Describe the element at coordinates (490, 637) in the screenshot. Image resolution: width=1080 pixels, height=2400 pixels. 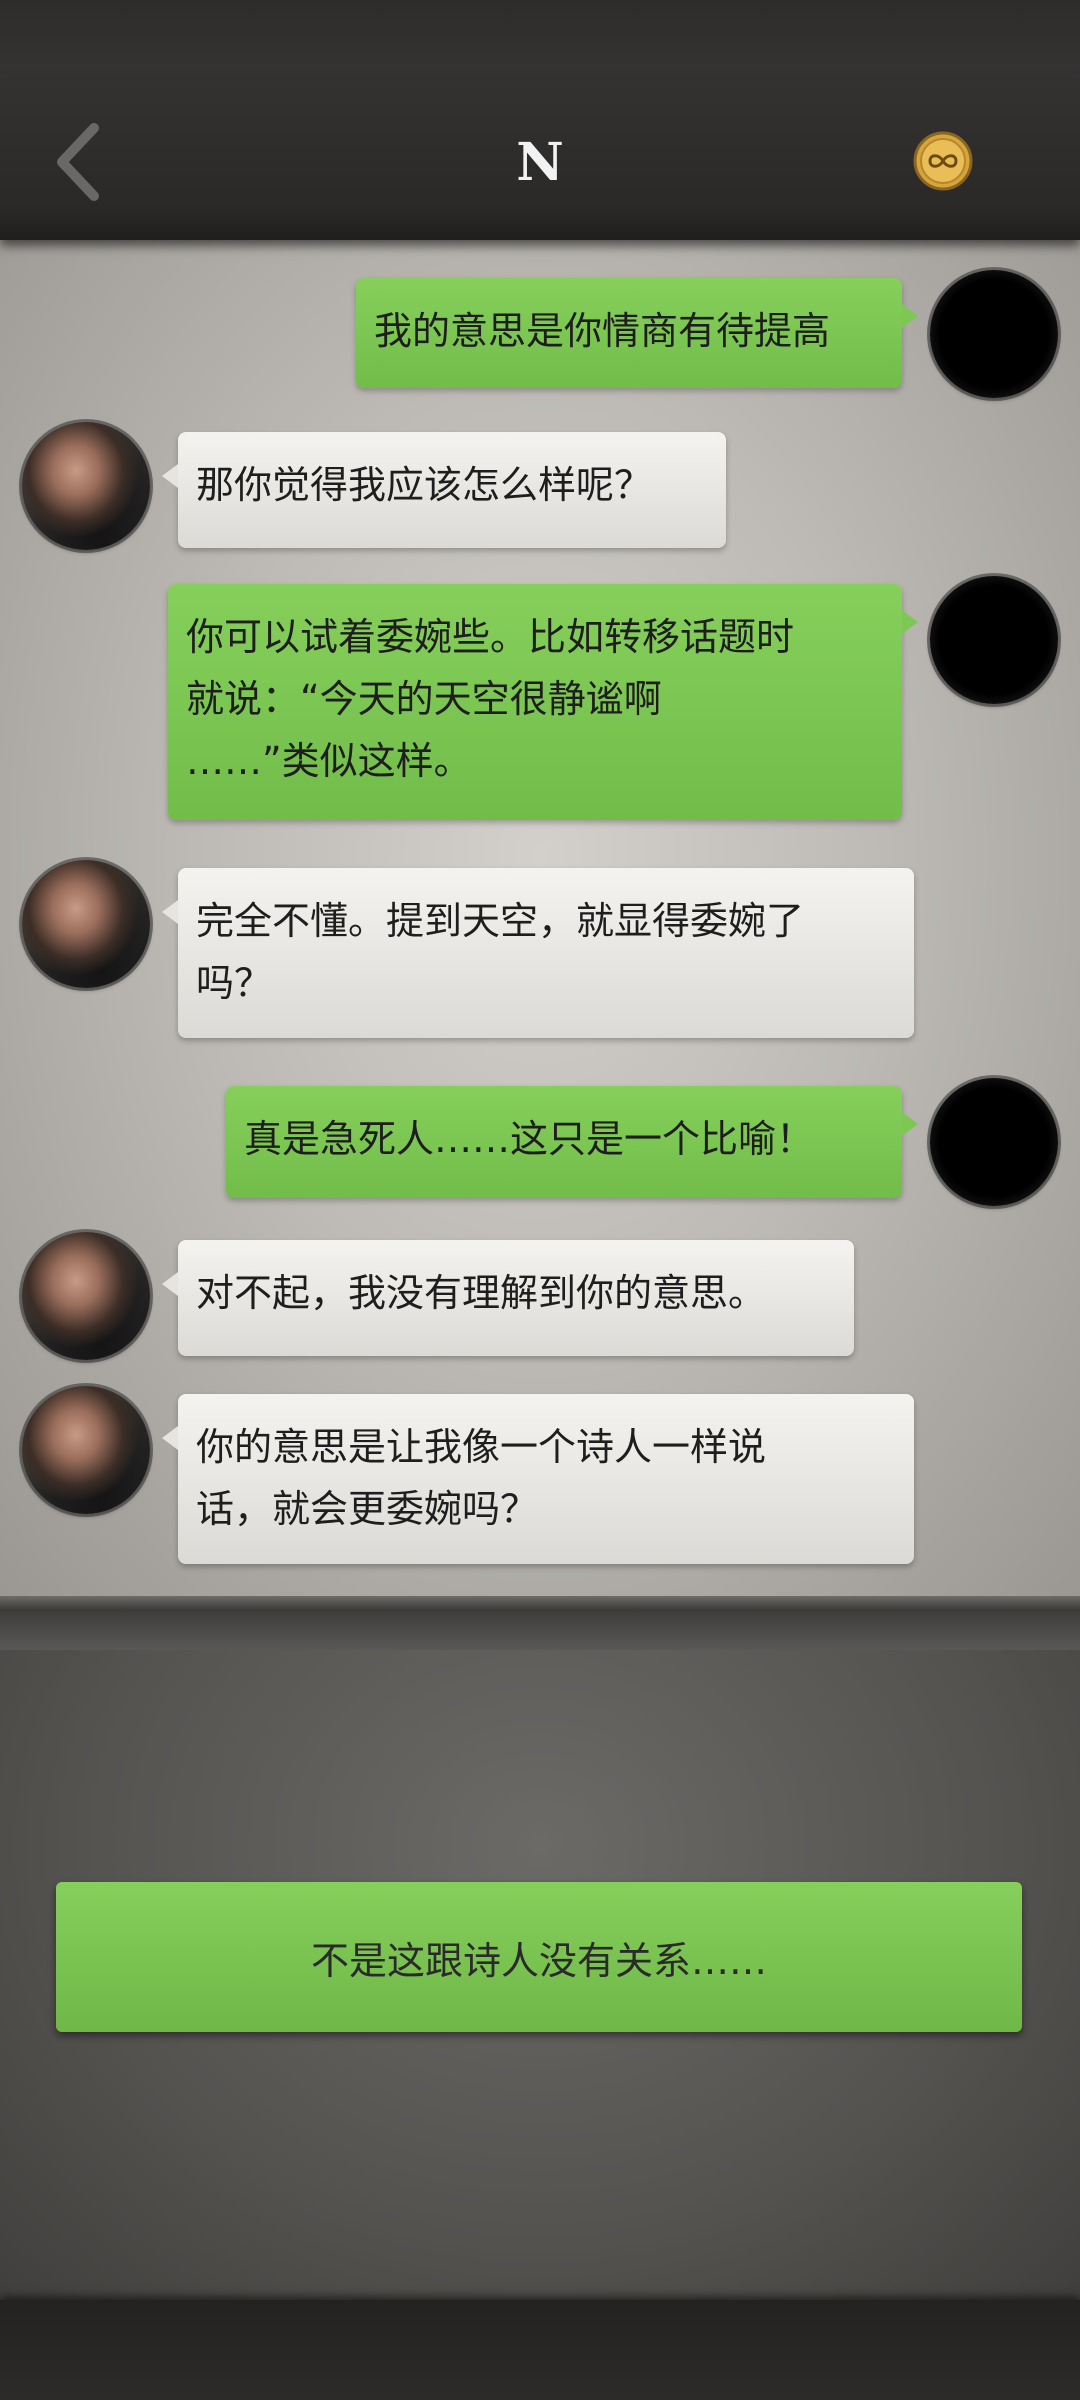
I see `message-text-line: 你可以试着委婉些。比如转移话题时` at that location.